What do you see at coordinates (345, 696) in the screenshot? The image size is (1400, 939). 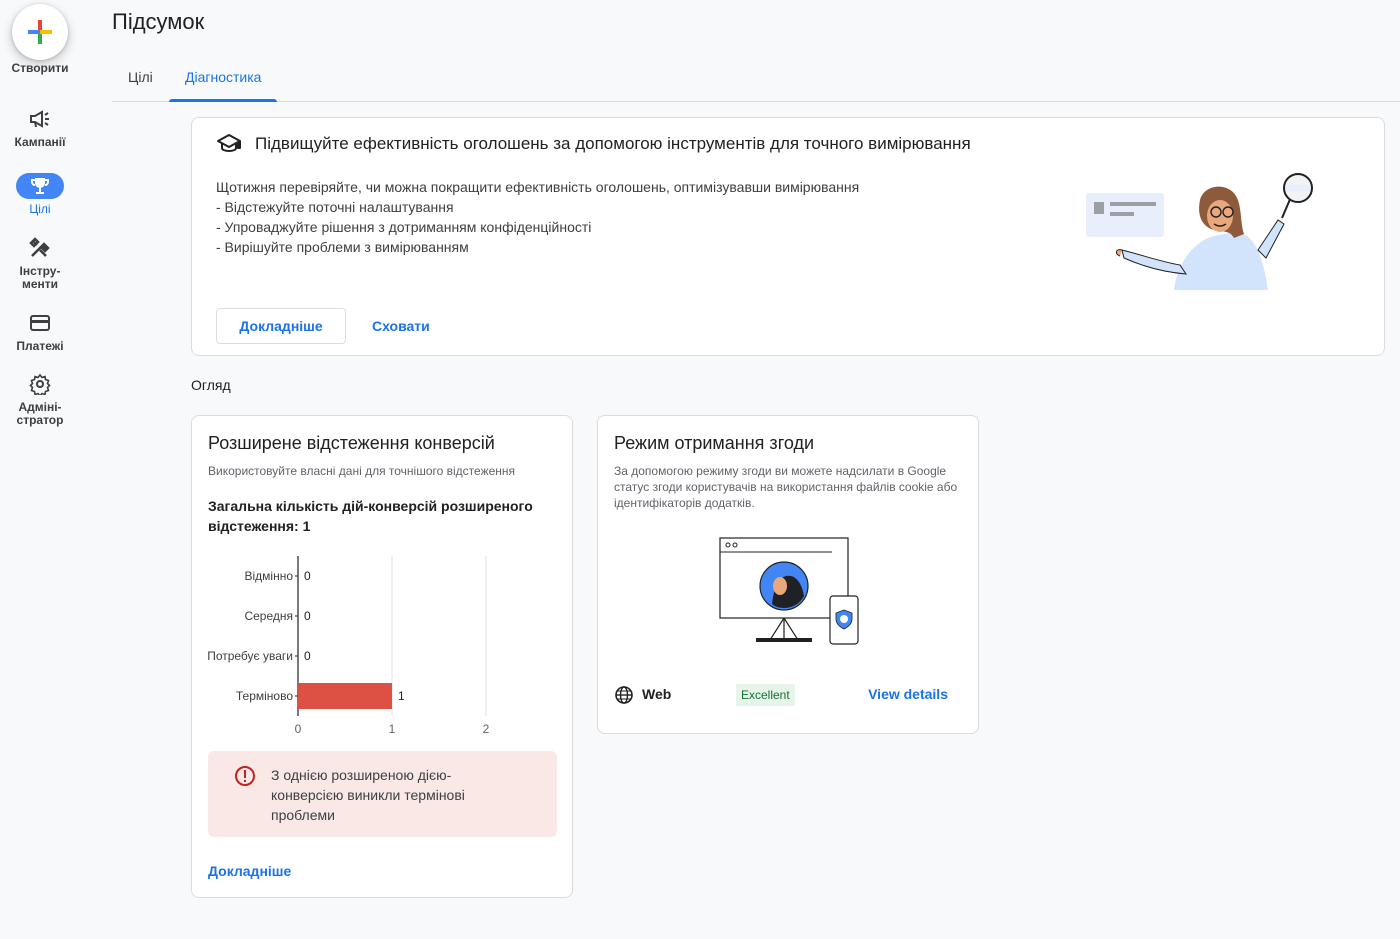 I see `bar` at bounding box center [345, 696].